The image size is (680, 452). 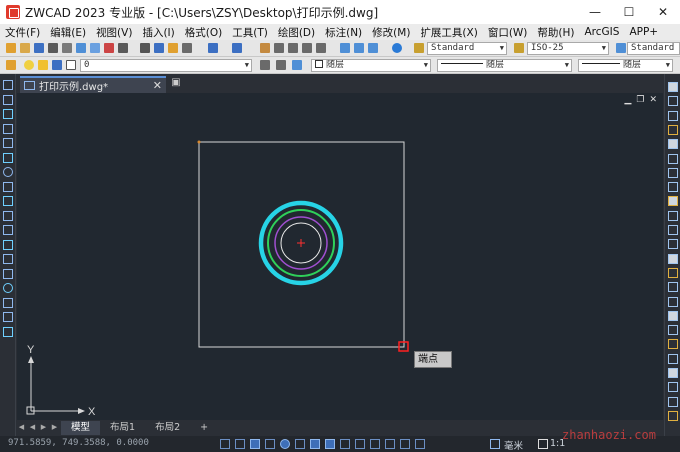 I want to click on prev-layout-icon: ◀, so click(x=32, y=428).